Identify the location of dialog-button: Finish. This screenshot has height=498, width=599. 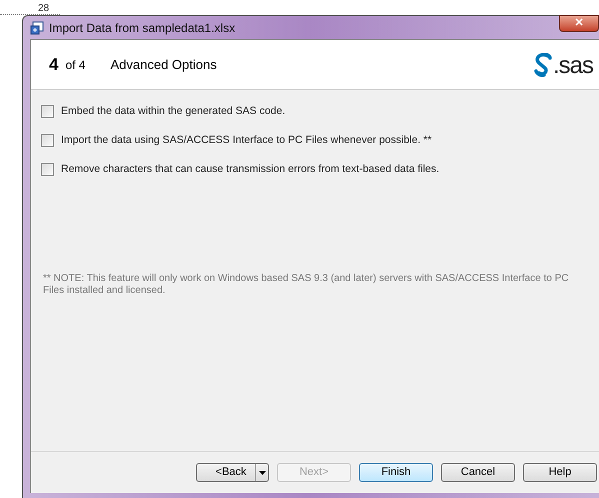
(396, 472).